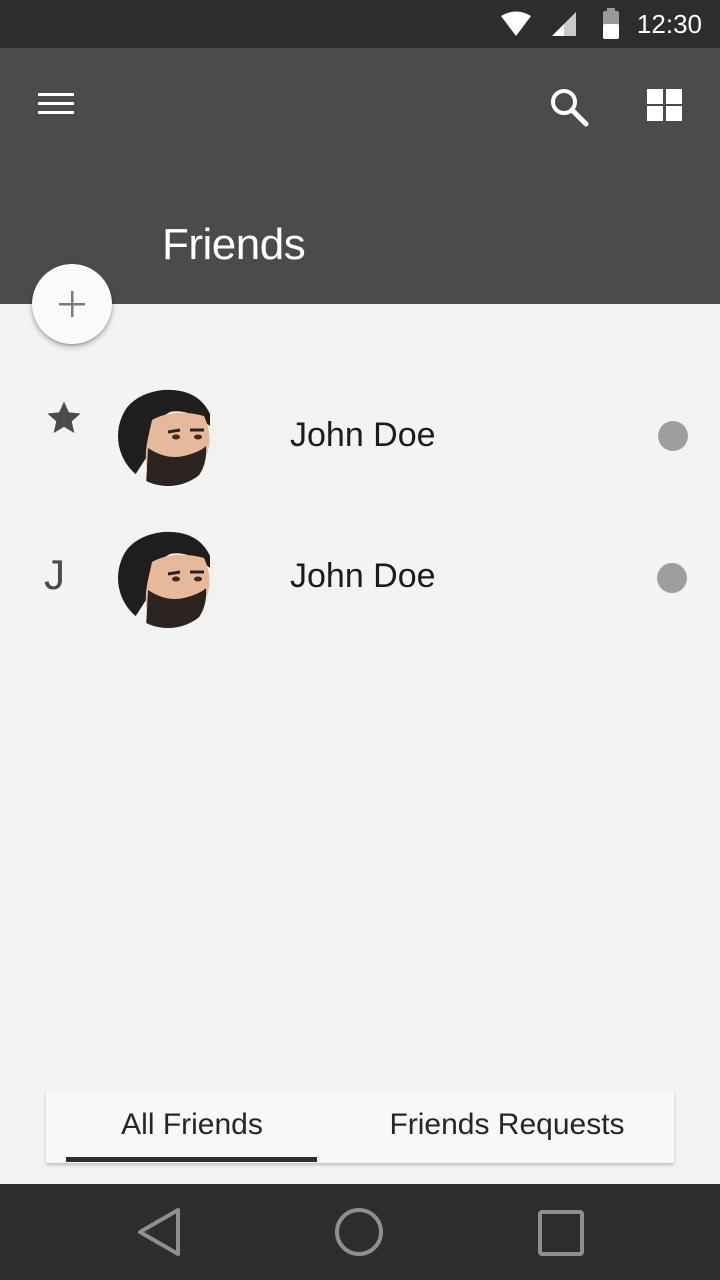 This screenshot has width=720, height=1280. I want to click on friends-tabs: All Friends Friends Requests, so click(360, 1127).